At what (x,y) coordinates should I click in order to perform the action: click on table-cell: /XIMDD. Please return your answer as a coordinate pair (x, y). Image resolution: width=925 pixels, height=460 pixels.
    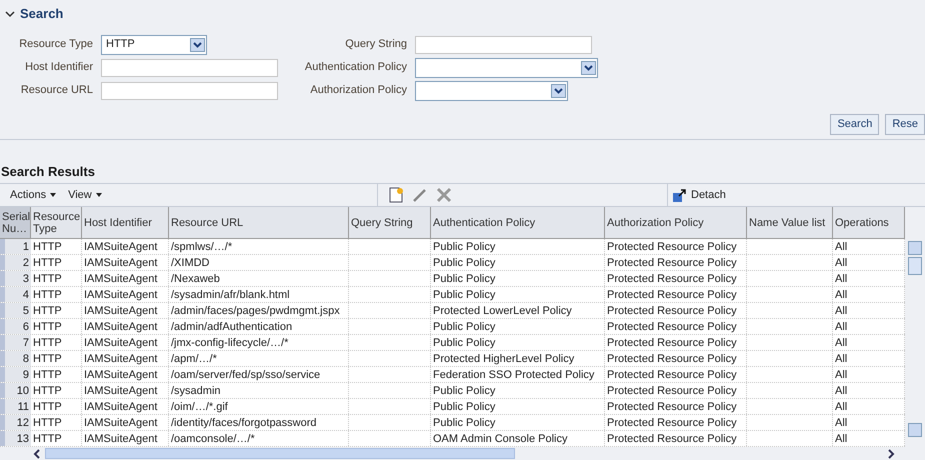
    Looking at the image, I should click on (190, 263).